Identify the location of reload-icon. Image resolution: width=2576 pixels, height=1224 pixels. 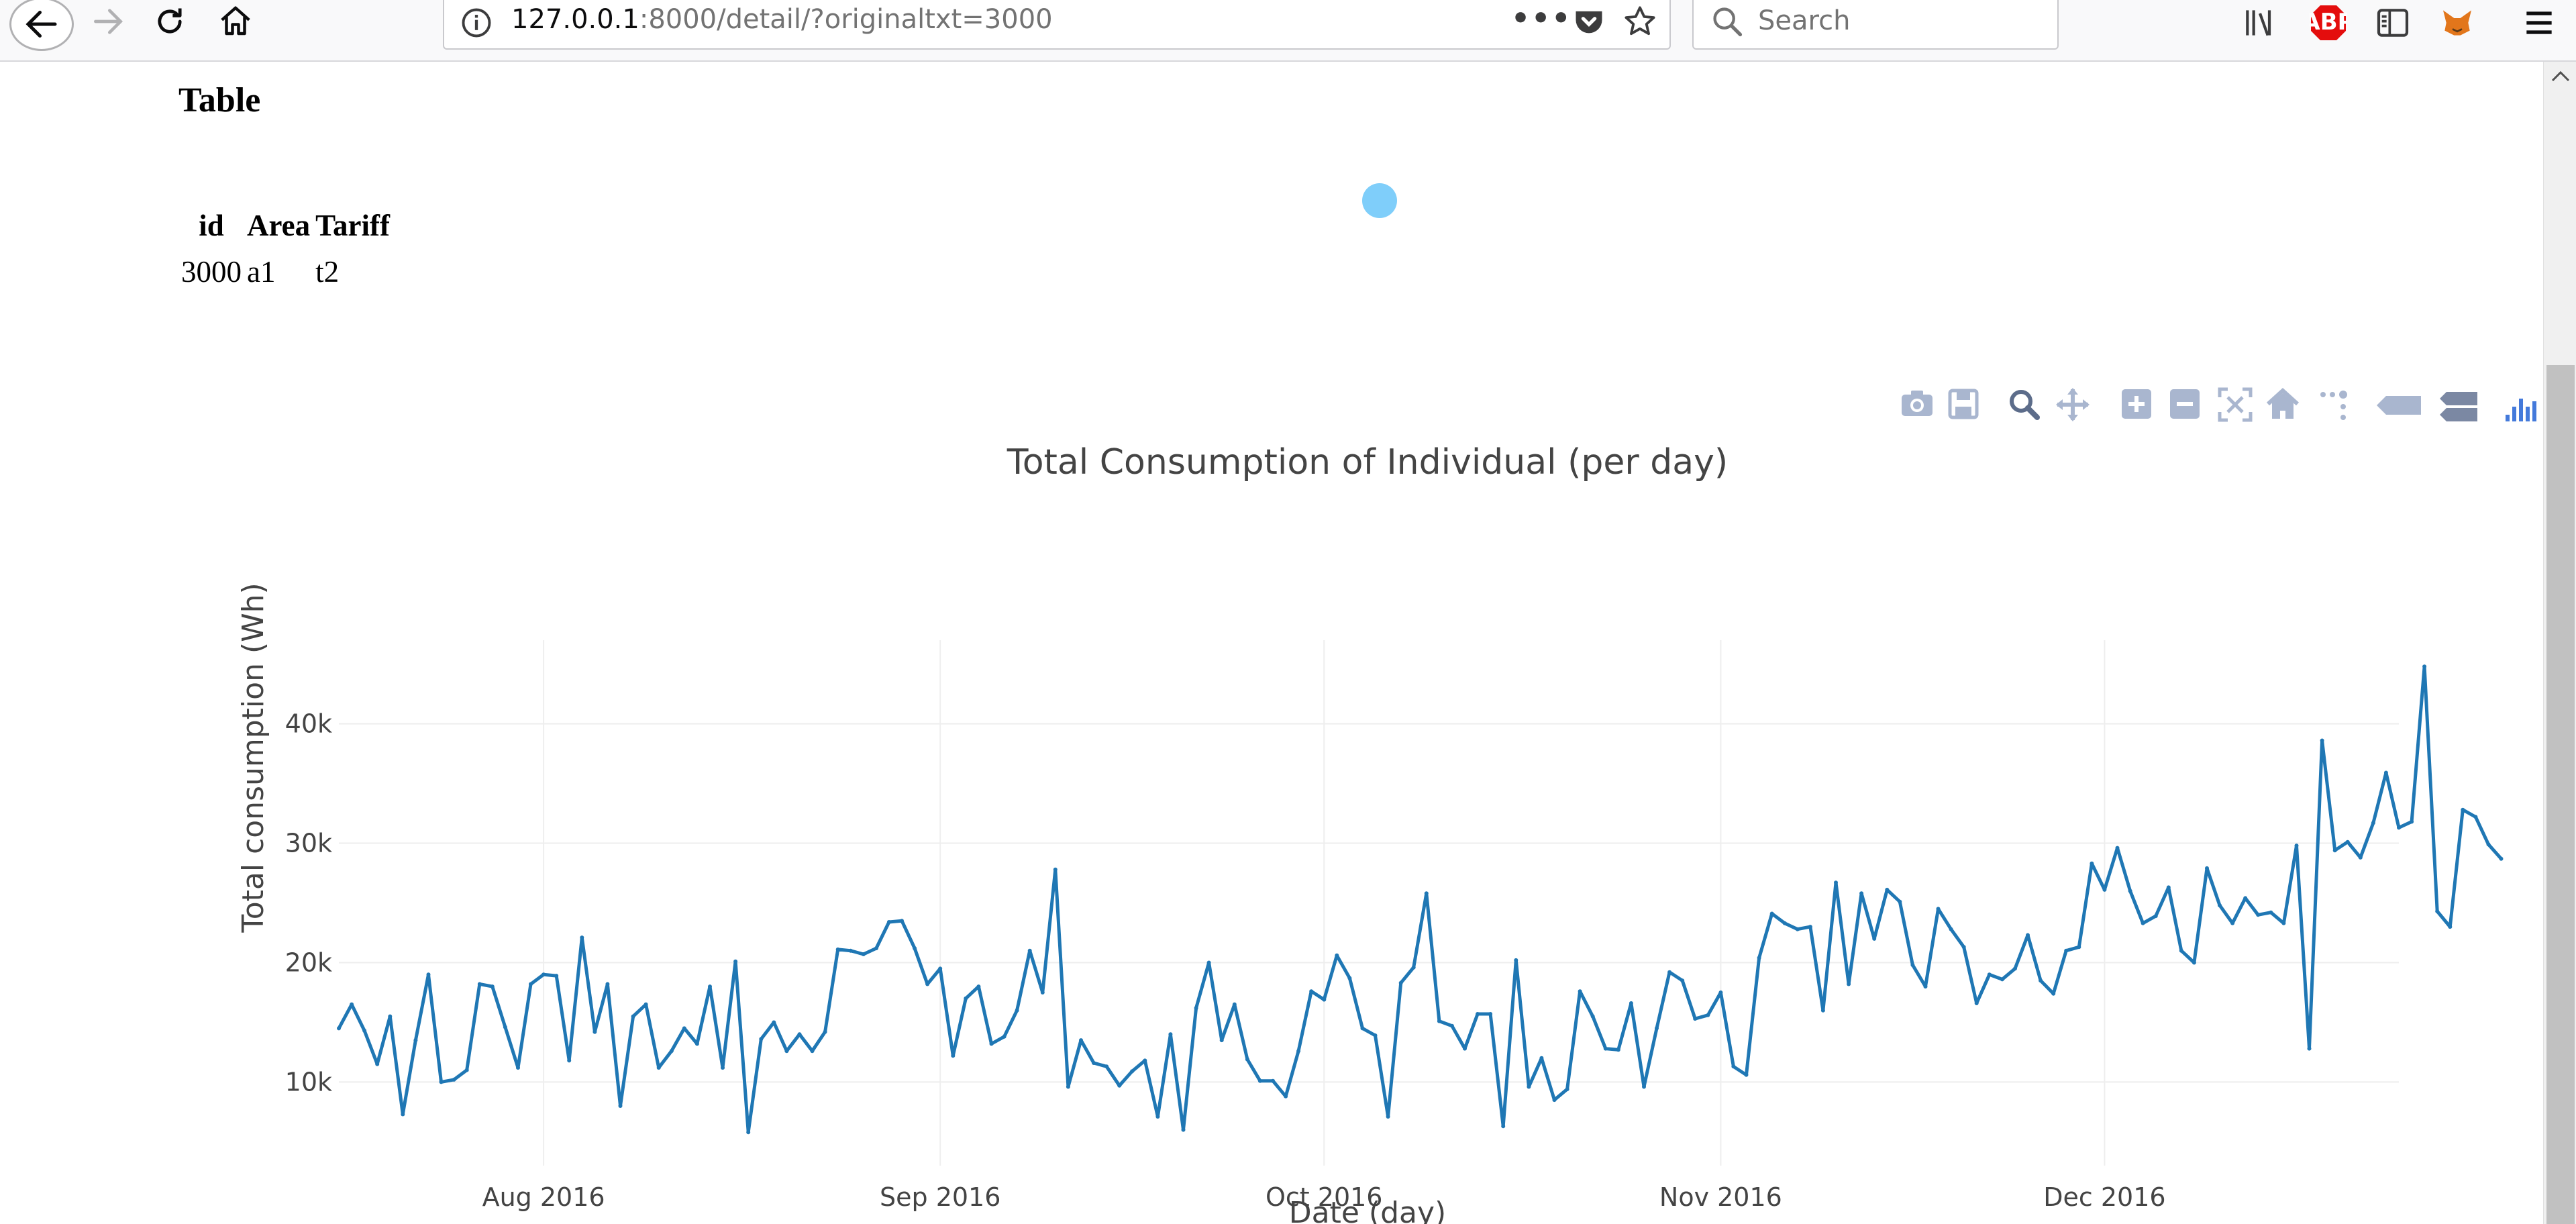
(170, 21).